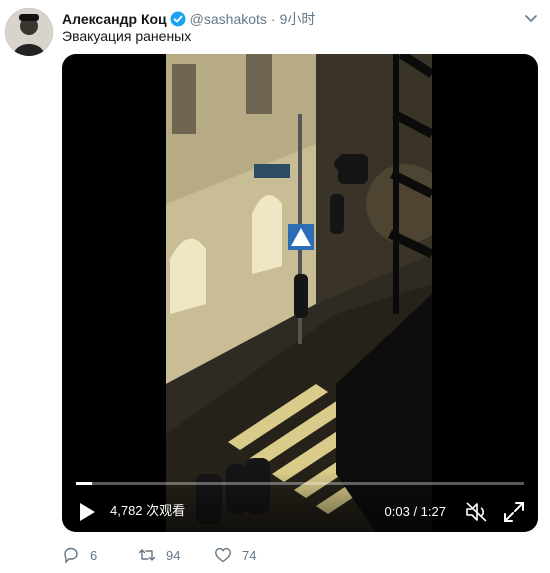 Image resolution: width=550 pixels, height=573 pixels. What do you see at coordinates (147, 555) in the screenshot?
I see `retweet-icon` at bounding box center [147, 555].